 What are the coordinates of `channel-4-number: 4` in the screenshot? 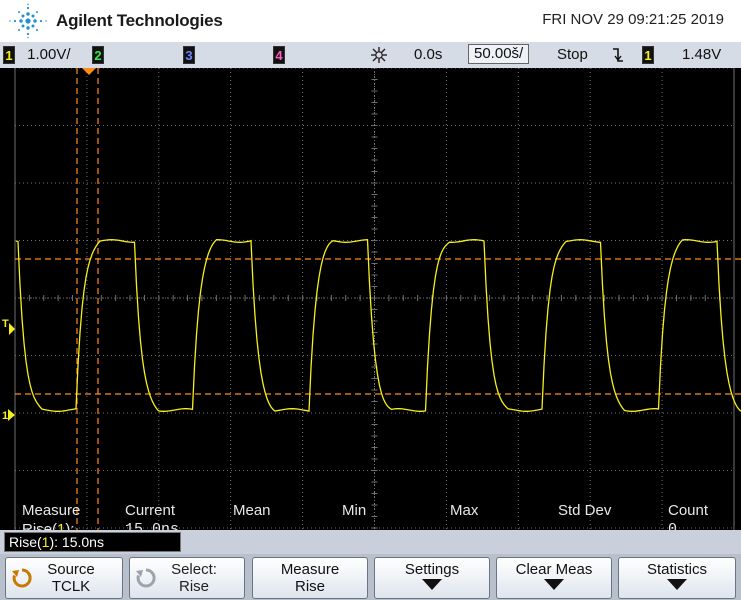 It's located at (279, 55).